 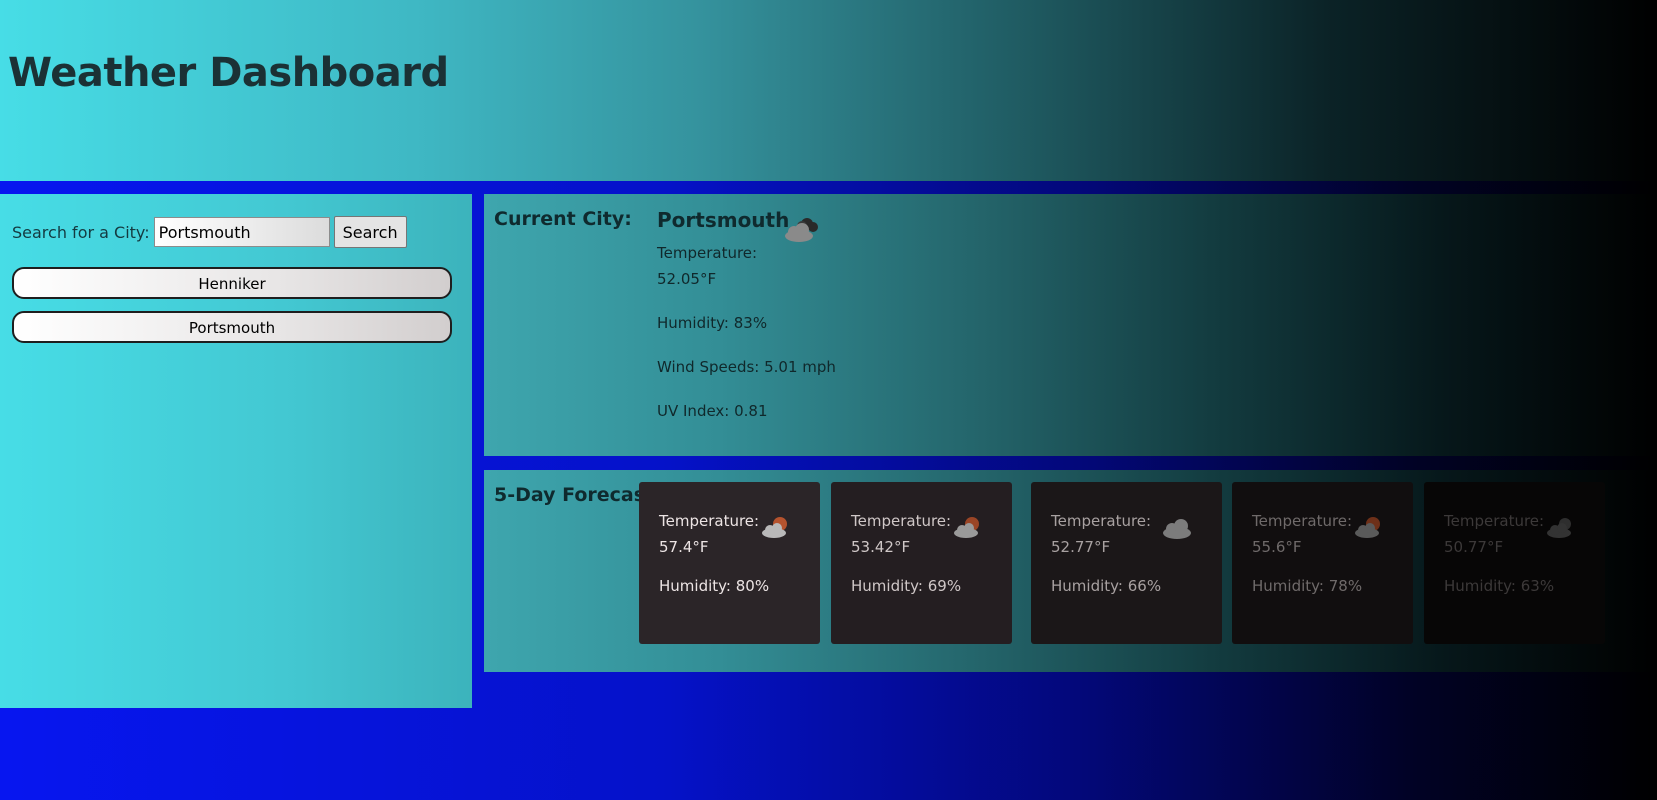 I want to click on forecast-temperature: Temperature: 55.6°F, so click(x=1302, y=534).